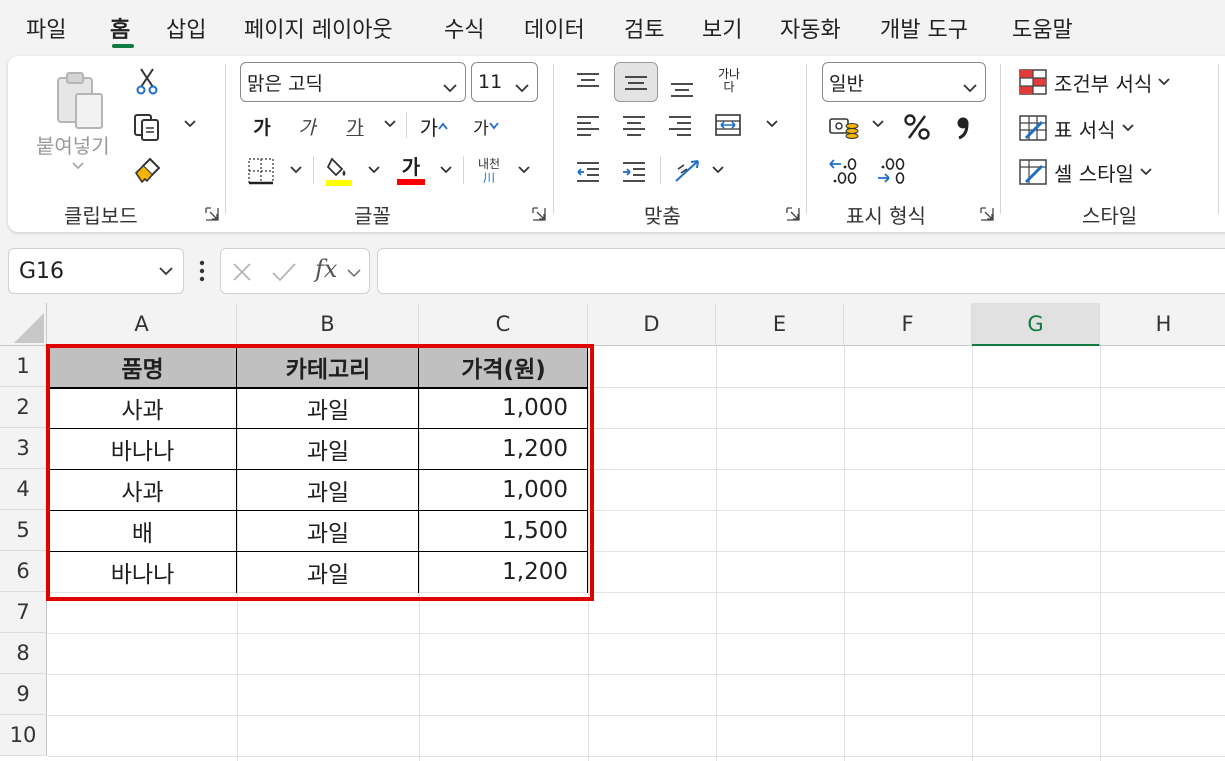  What do you see at coordinates (375, 173) in the screenshot?
I see `fill-color-dropdown-icon` at bounding box center [375, 173].